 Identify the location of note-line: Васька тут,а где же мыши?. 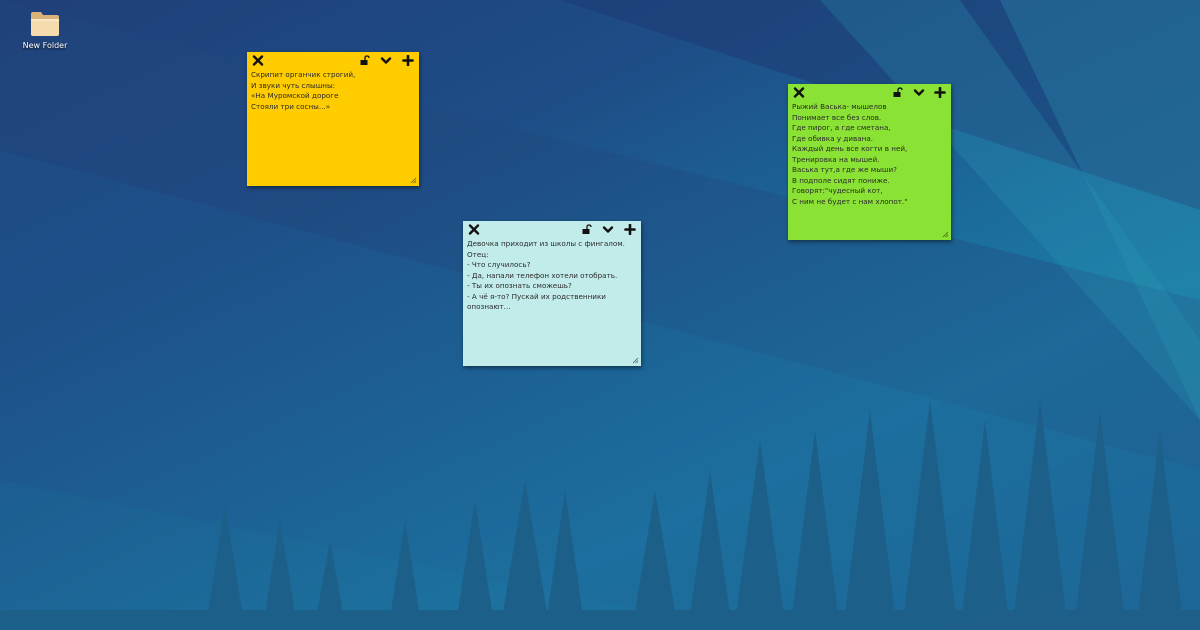
(844, 169).